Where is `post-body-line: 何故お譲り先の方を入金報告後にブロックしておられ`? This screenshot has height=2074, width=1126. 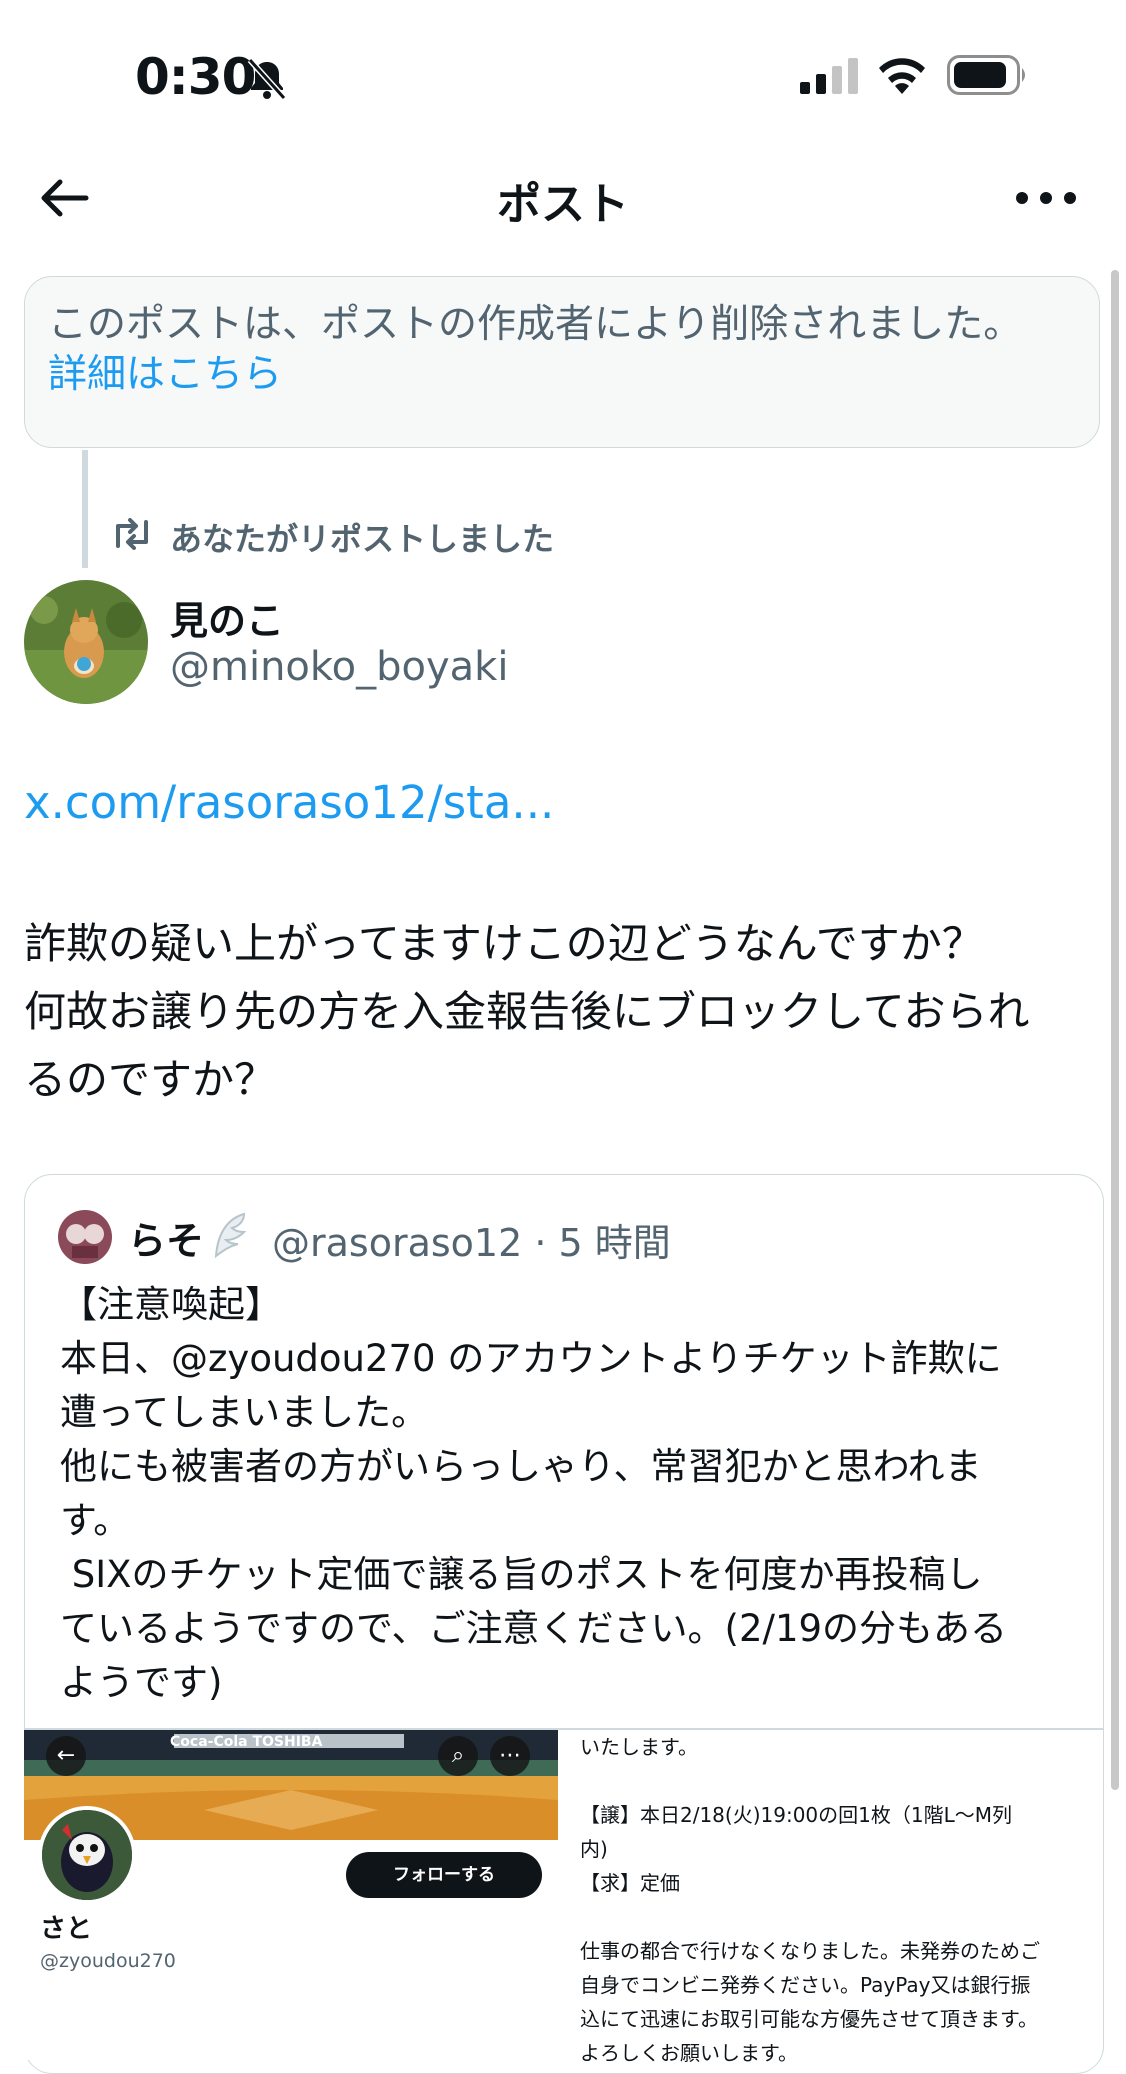
post-body-line: 何故お譲り先の方を入金報告後にブロックしておられ is located at coordinates (527, 1011).